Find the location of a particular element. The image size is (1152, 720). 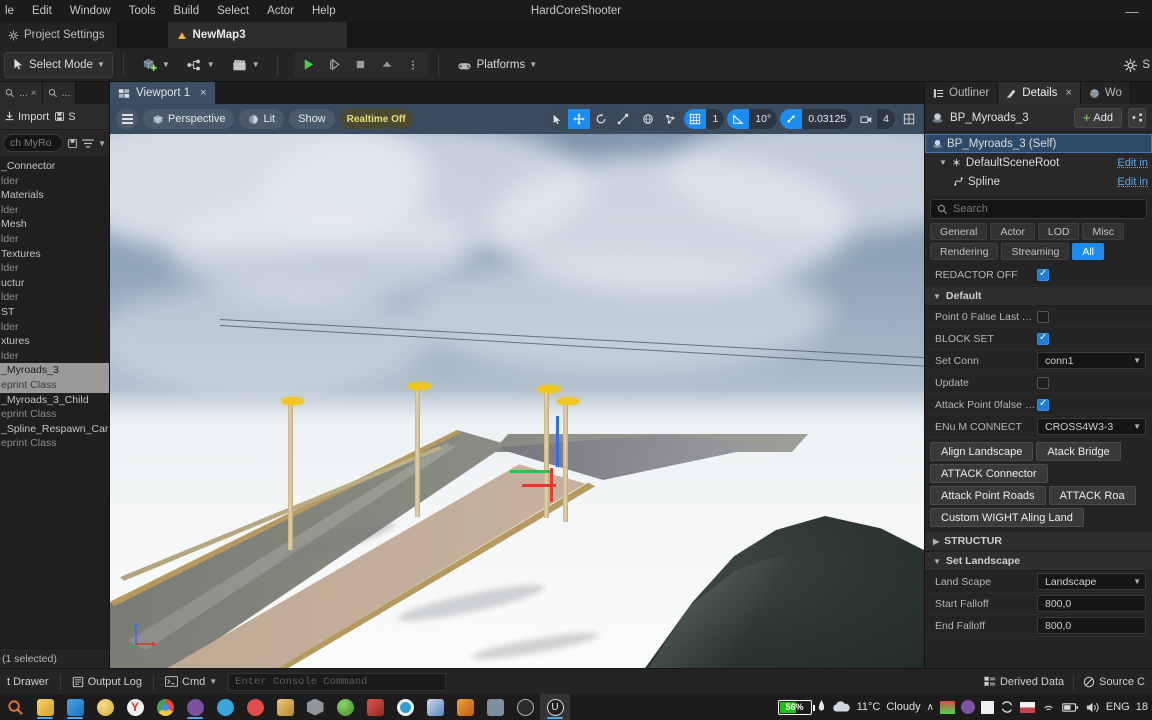

tray-expand-icon: ∧ is located at coordinates (930, 707).